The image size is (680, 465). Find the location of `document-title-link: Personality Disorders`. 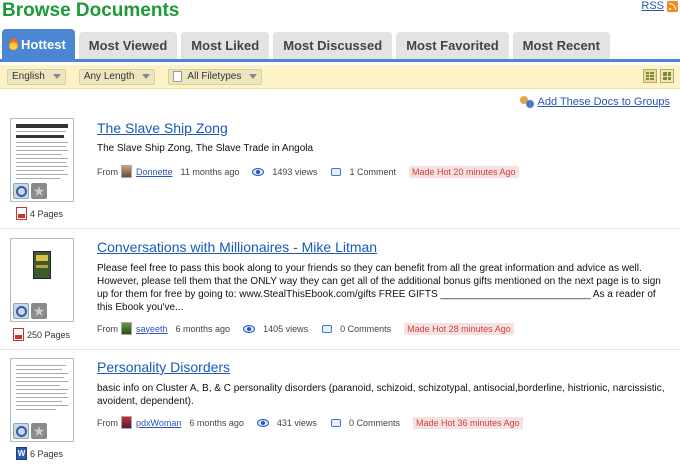

document-title-link: Personality Disorders is located at coordinates (163, 367).